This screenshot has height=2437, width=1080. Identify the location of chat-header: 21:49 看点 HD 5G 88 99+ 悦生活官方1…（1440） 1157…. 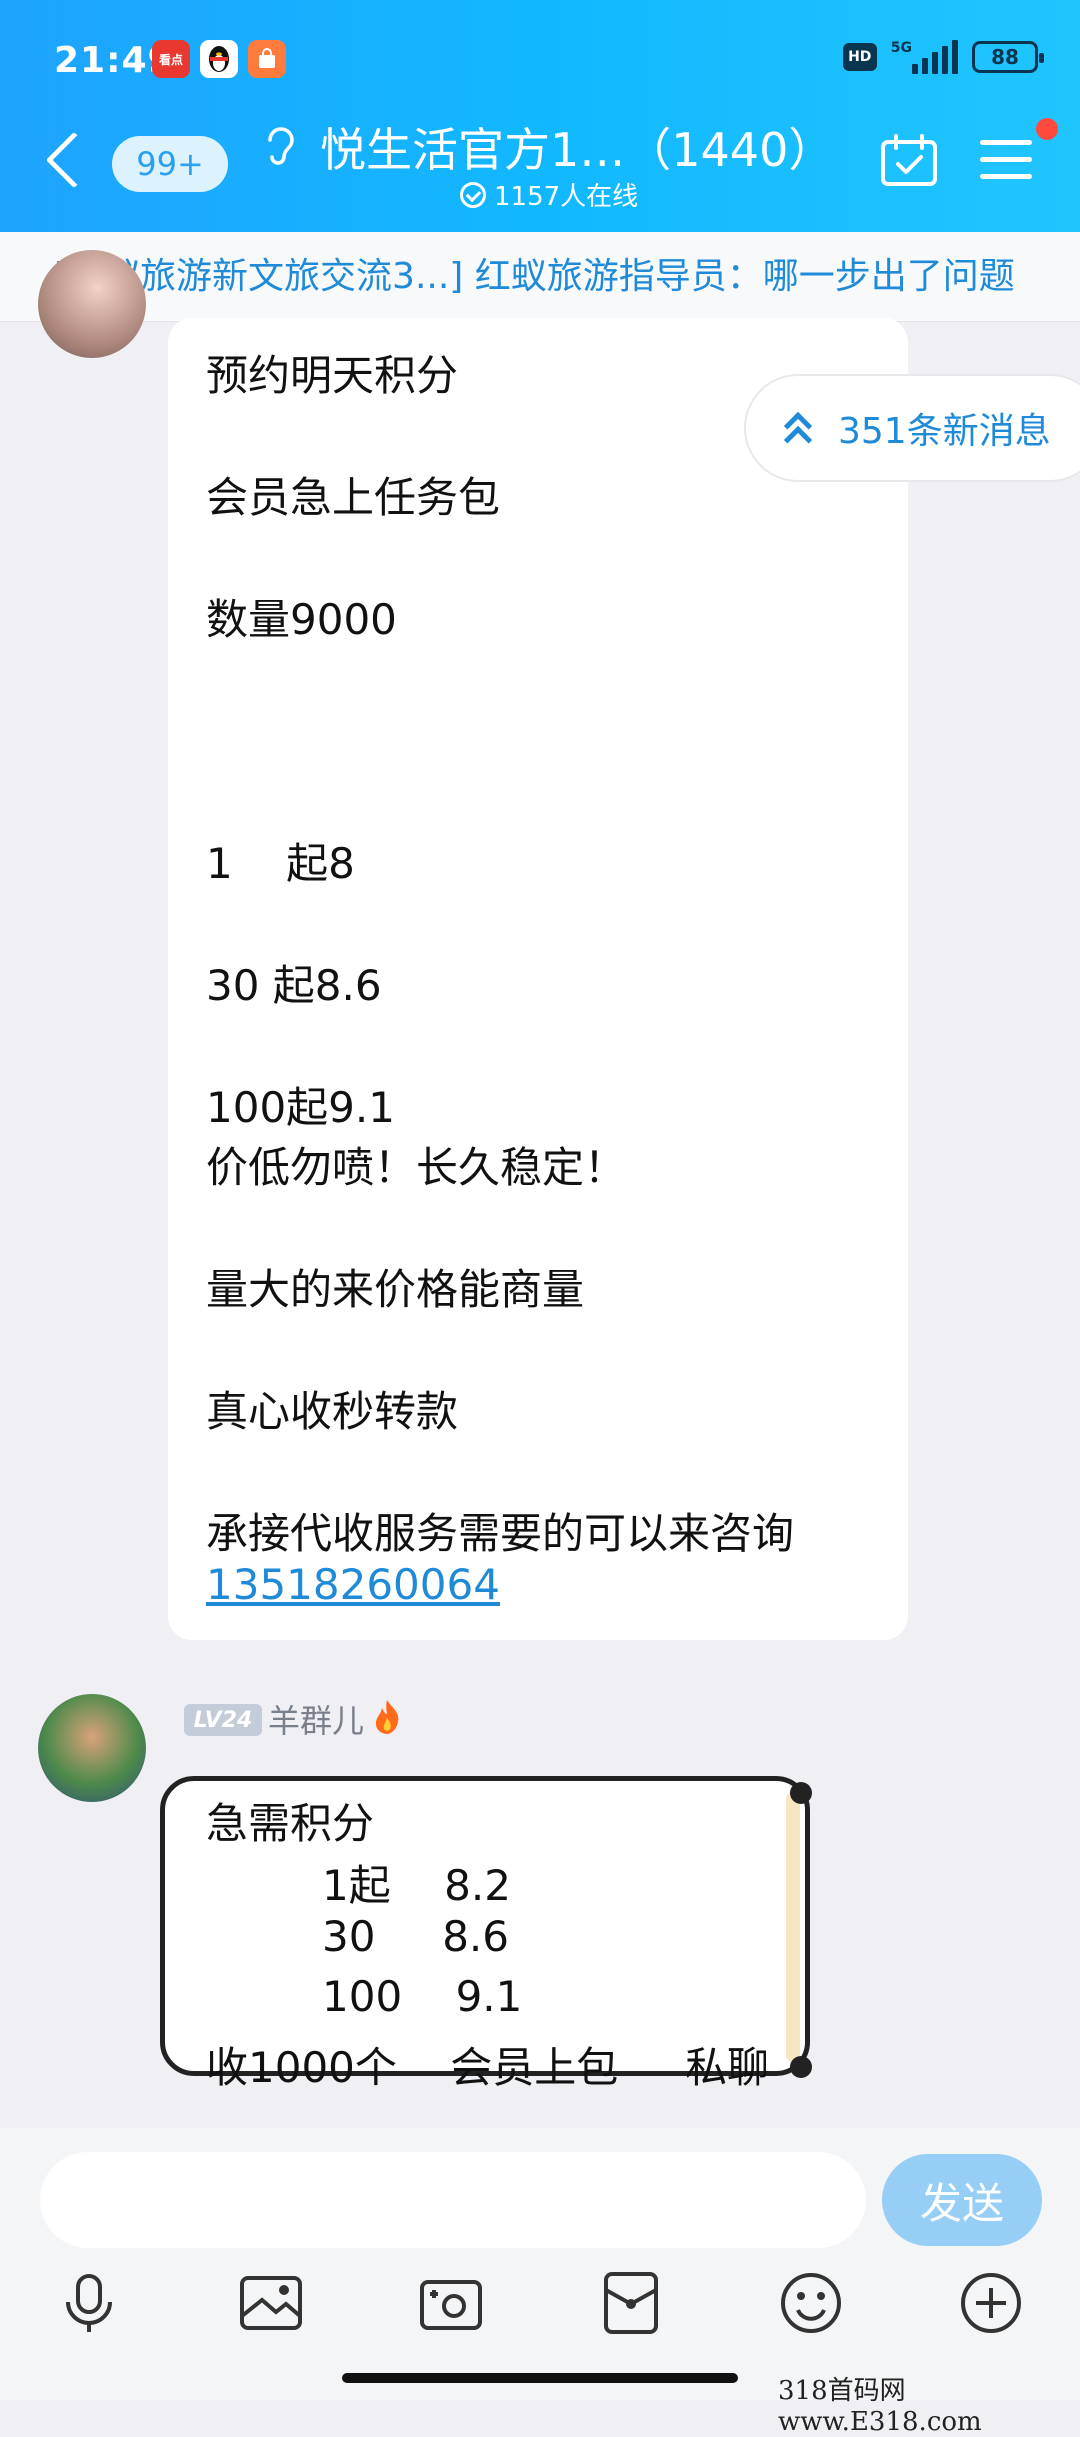
(540, 116).